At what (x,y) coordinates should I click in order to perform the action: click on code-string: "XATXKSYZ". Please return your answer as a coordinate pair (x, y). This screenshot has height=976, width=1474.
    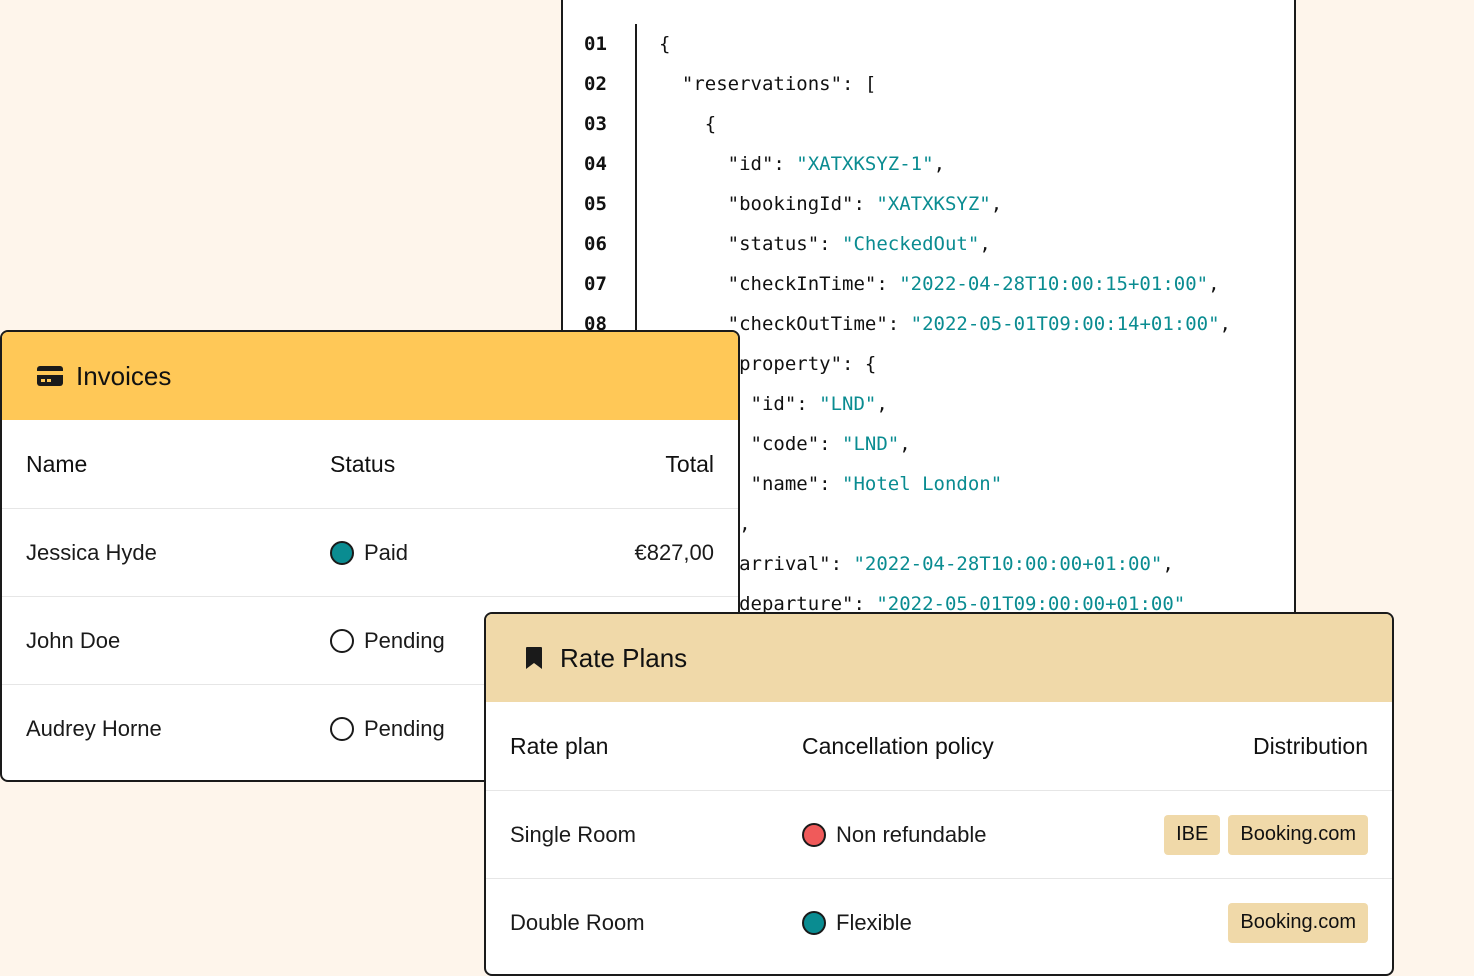
    Looking at the image, I should click on (933, 204).